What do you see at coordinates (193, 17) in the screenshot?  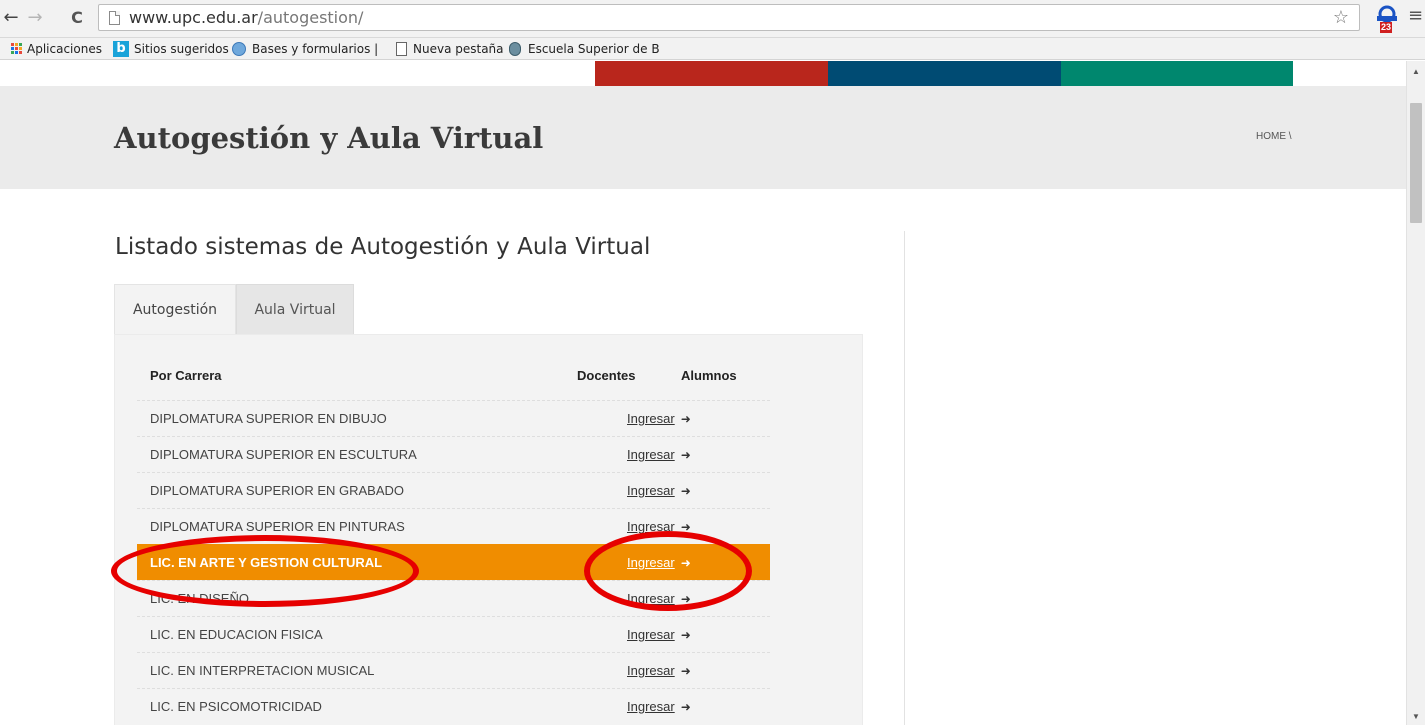 I see `url-host: www.upc.edu.ar` at bounding box center [193, 17].